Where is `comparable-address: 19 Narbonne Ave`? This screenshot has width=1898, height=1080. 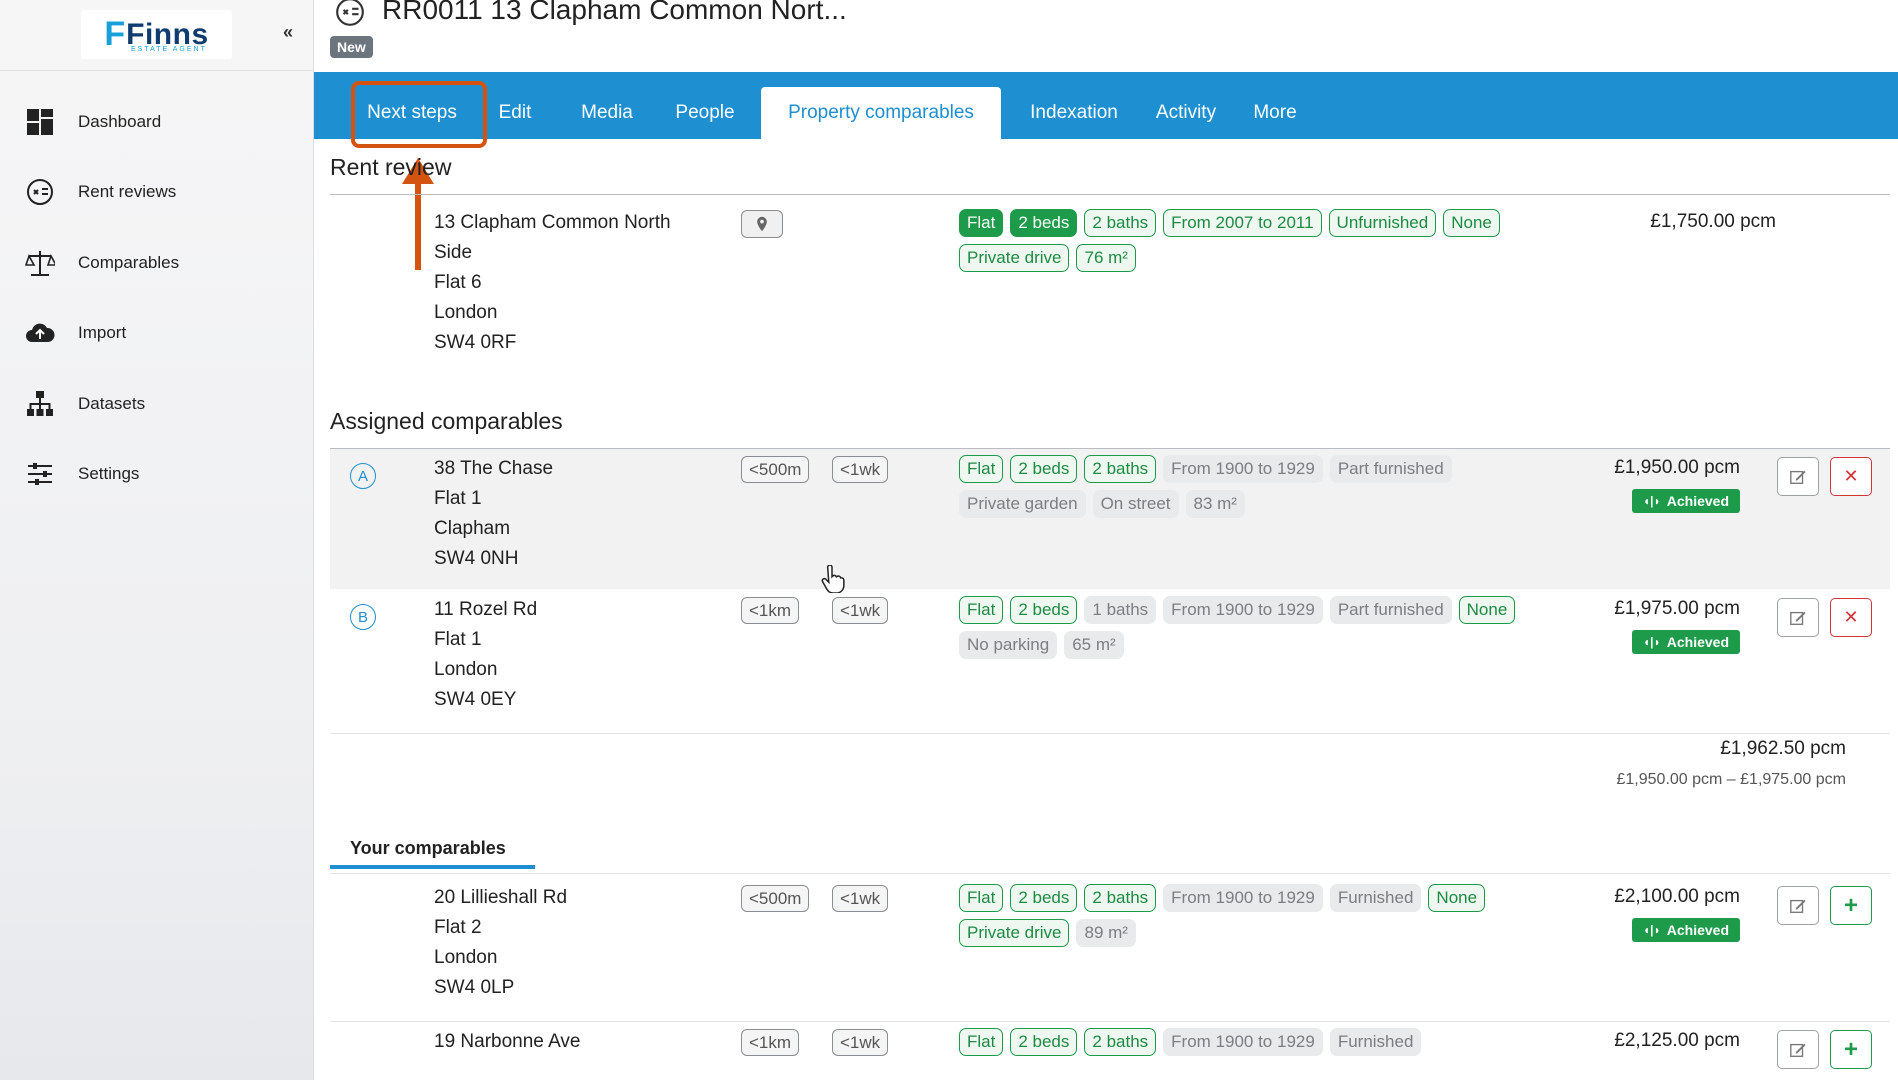 comparable-address: 19 Narbonne Ave is located at coordinates (507, 1042).